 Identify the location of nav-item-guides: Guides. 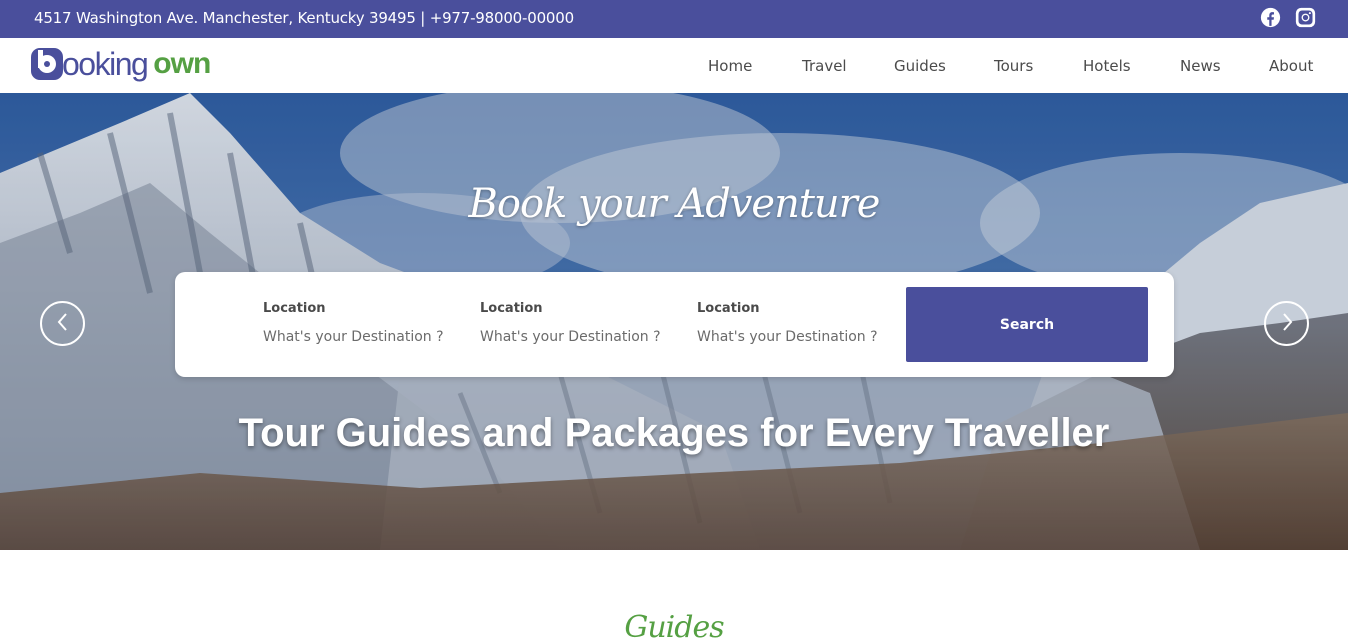
(920, 66).